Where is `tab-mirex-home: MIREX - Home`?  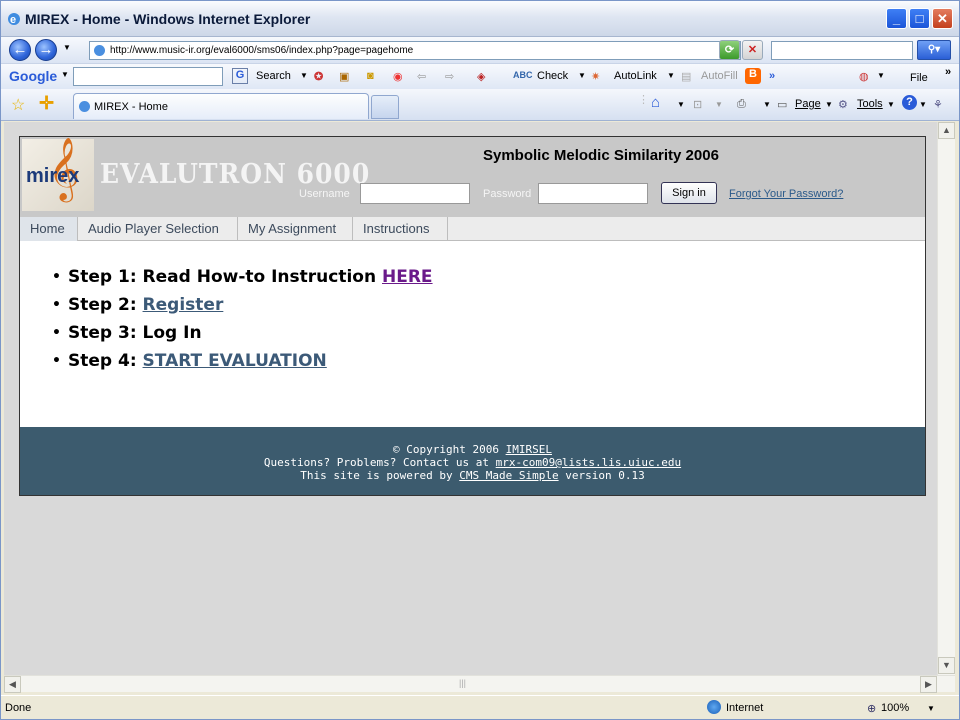
tab-mirex-home: MIREX - Home is located at coordinates (221, 106).